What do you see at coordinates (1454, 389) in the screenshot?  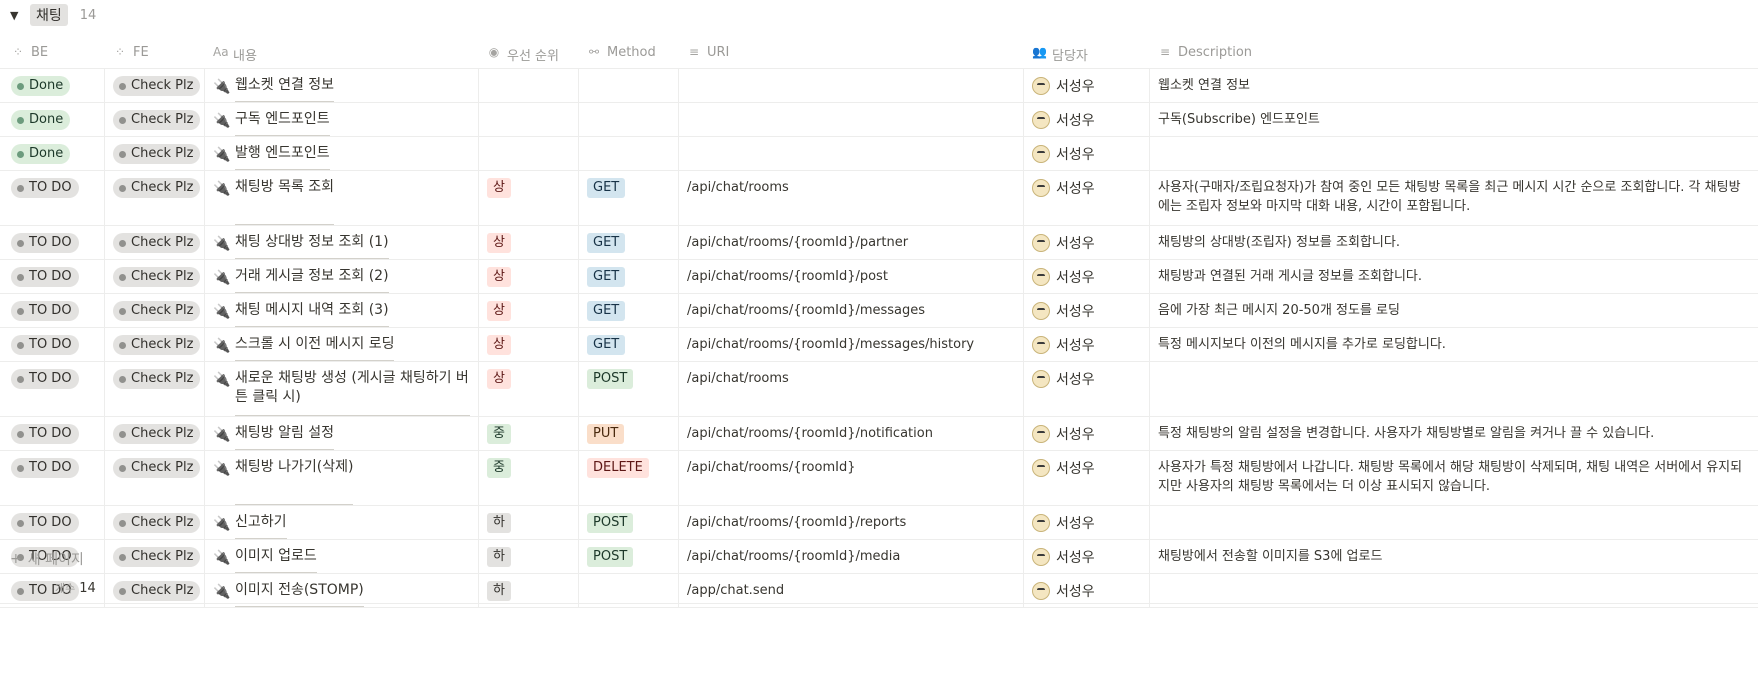 I see `description-cell` at bounding box center [1454, 389].